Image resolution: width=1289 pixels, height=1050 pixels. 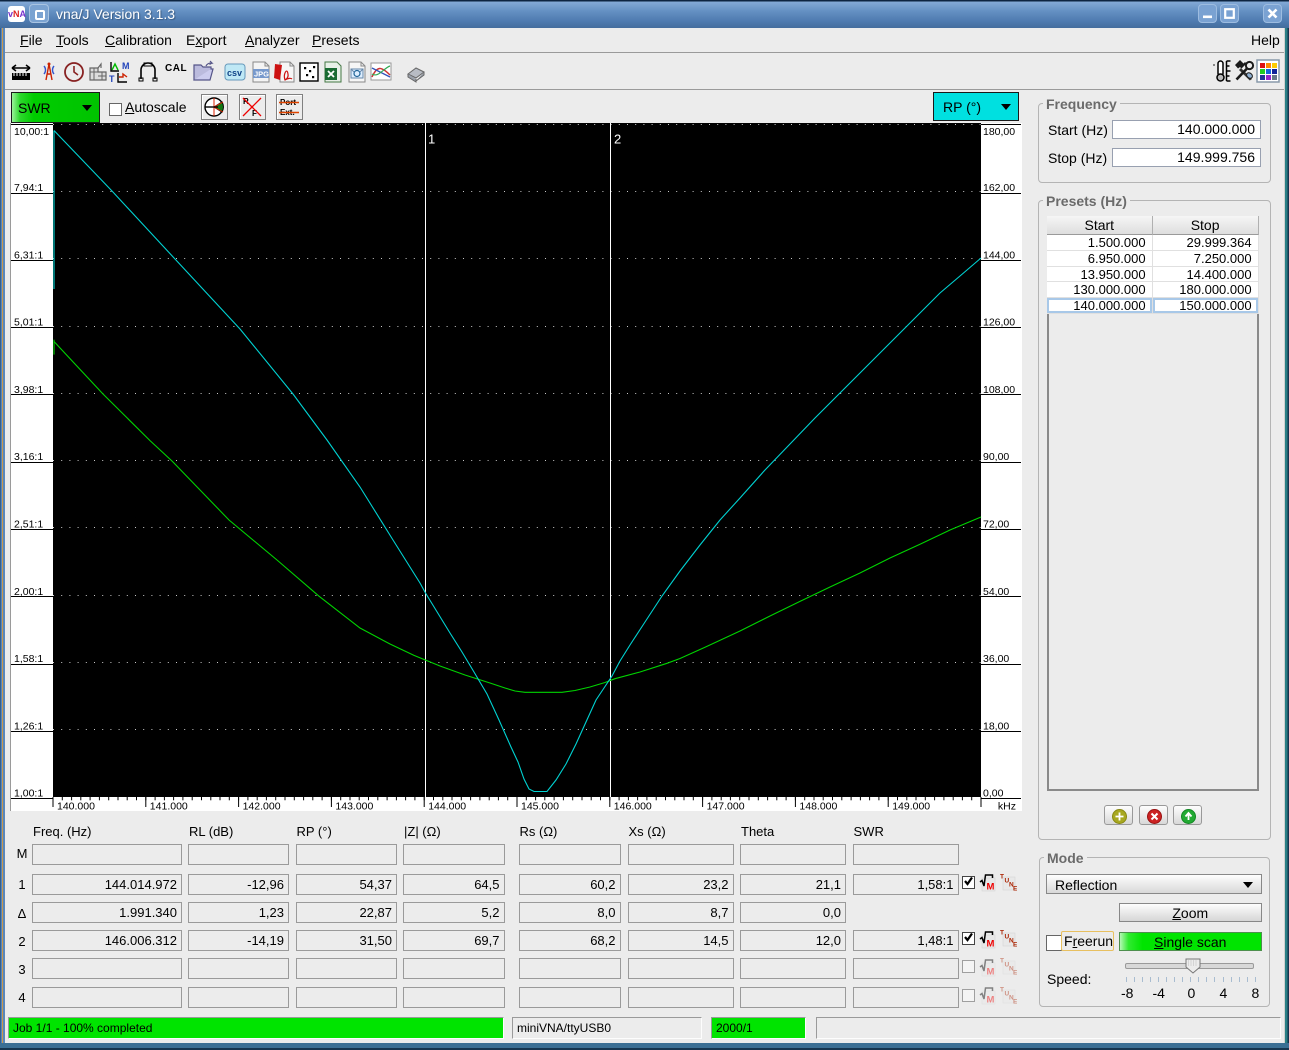 I want to click on svg-text: JPG, so click(x=261, y=74).